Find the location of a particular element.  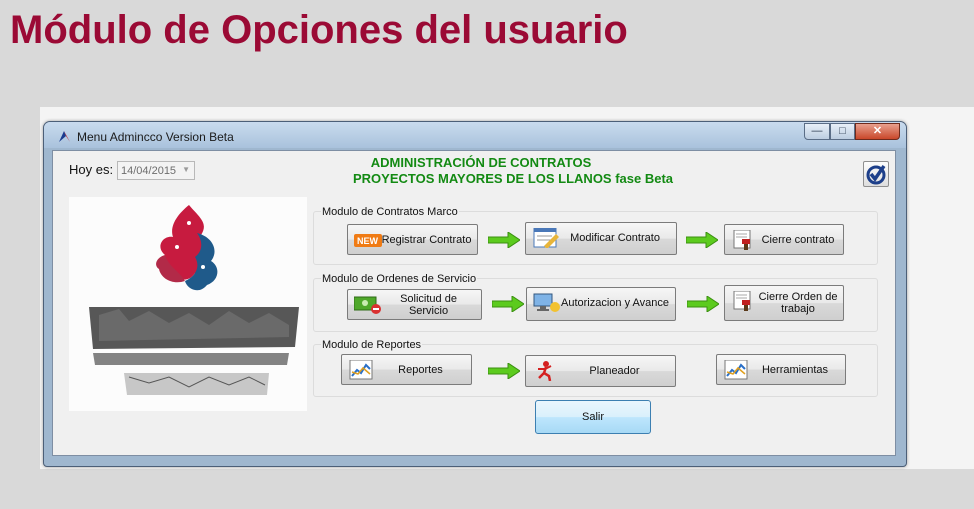

autorizacion-avance-button: Autorizacion y Avance is located at coordinates (601, 304).